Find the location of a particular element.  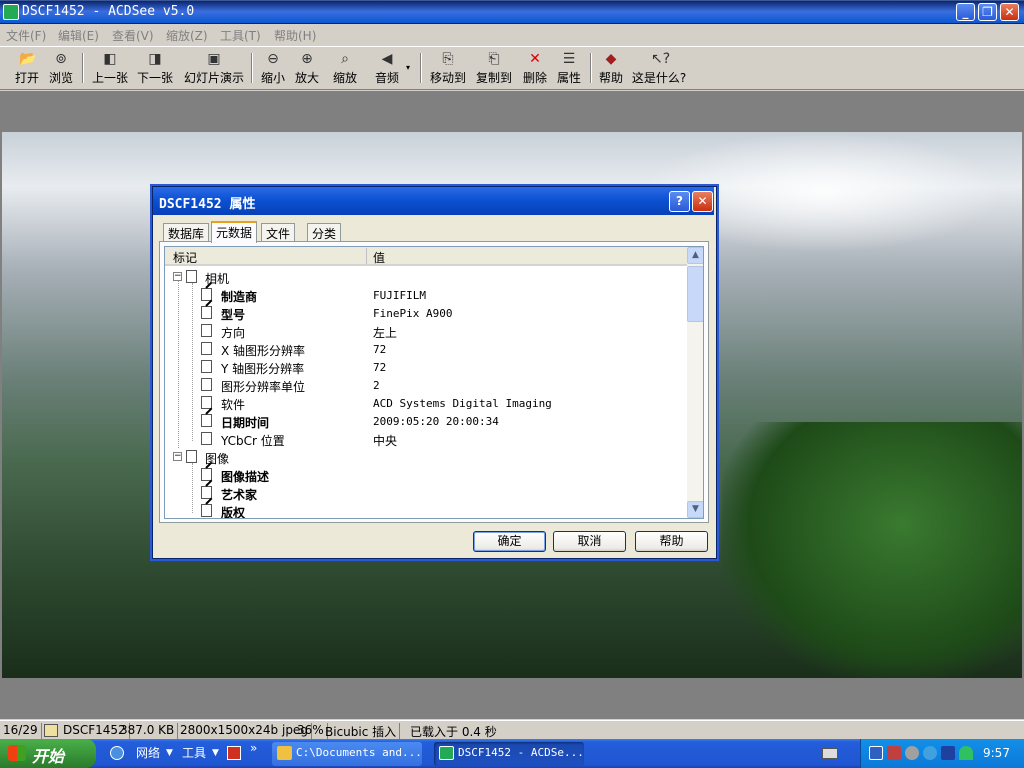

menu-edit: 编辑(E) is located at coordinates (78, 35).